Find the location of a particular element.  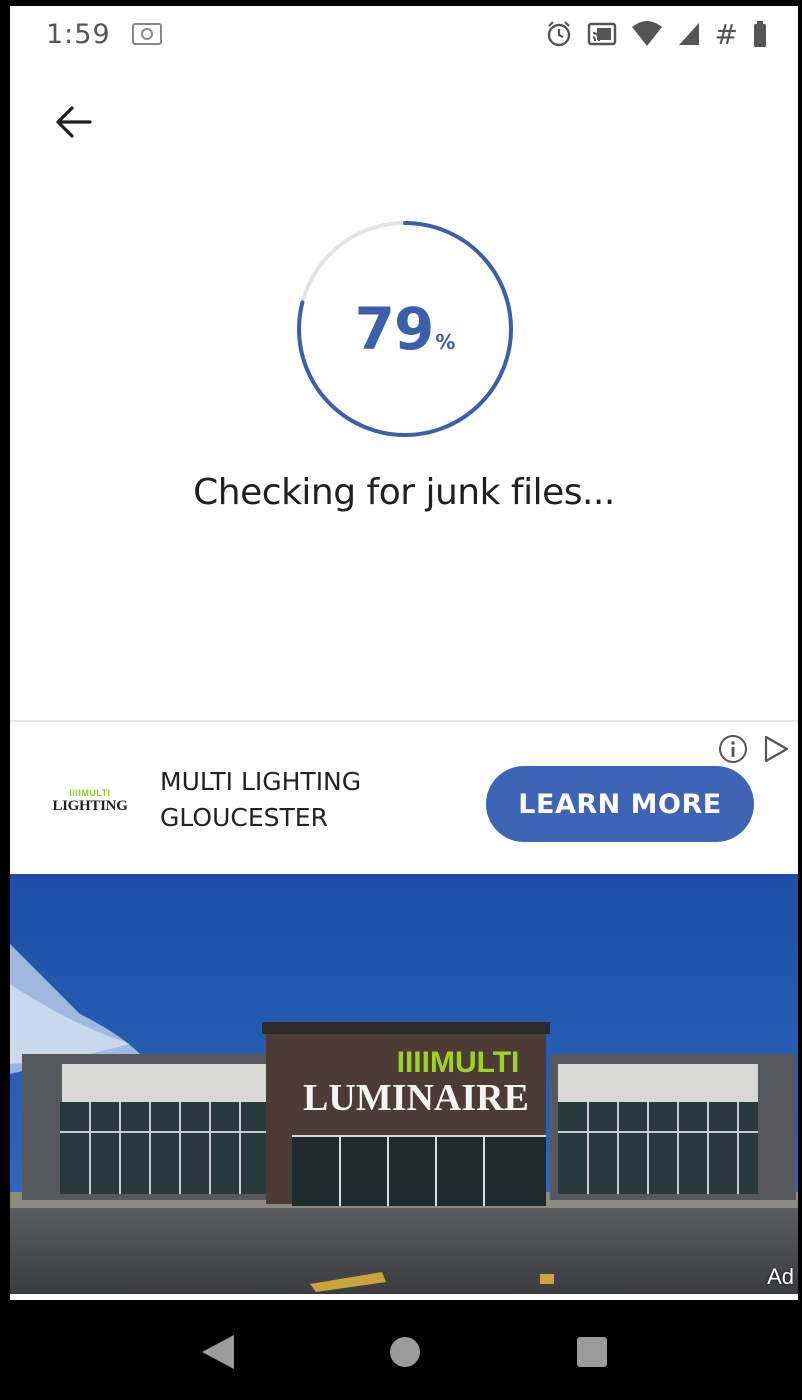

recents-icon is located at coordinates (592, 1352).